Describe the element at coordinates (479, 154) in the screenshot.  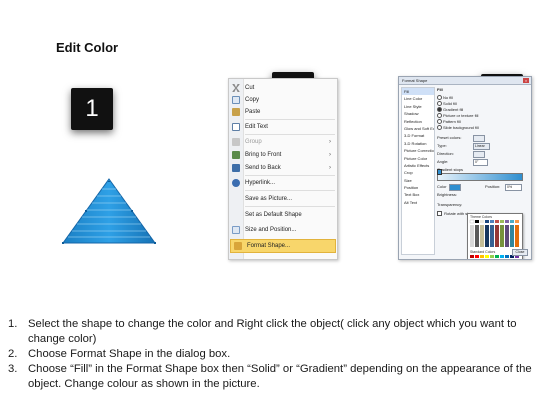
I see `direction-dropdown` at that location.